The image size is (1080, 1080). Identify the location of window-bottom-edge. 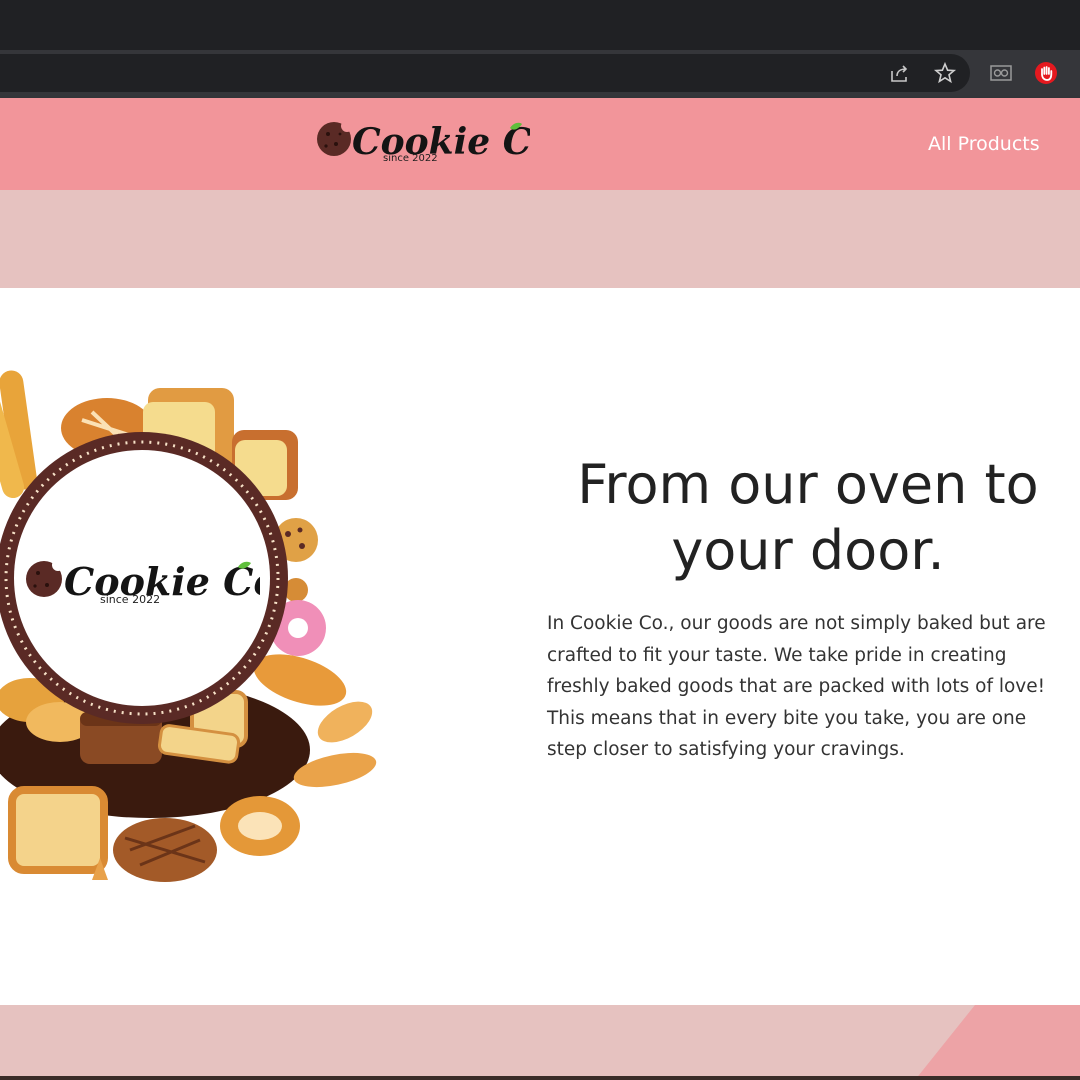
(540, 1078).